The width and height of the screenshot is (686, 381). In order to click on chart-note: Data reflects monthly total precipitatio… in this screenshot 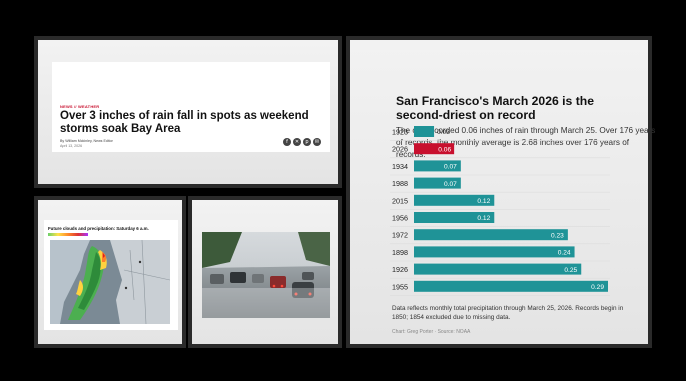, I will do `click(508, 313)`.